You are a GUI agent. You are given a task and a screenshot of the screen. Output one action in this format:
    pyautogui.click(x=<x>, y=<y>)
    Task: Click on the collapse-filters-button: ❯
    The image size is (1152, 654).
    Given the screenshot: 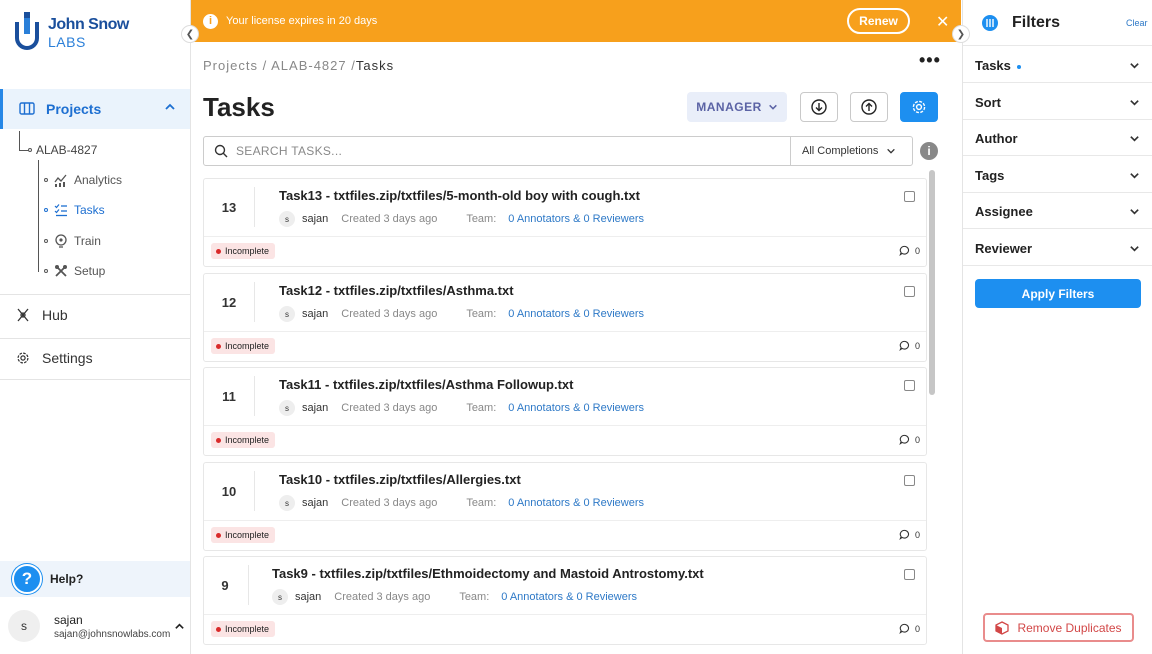 What is the action you would take?
    pyautogui.click(x=961, y=34)
    